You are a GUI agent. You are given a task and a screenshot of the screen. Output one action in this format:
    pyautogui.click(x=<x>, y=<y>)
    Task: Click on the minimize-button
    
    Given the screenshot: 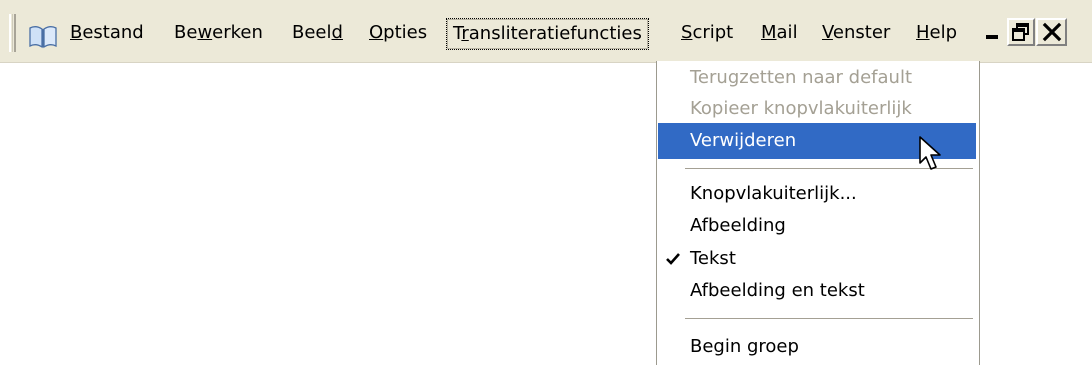 What is the action you would take?
    pyautogui.click(x=993, y=32)
    